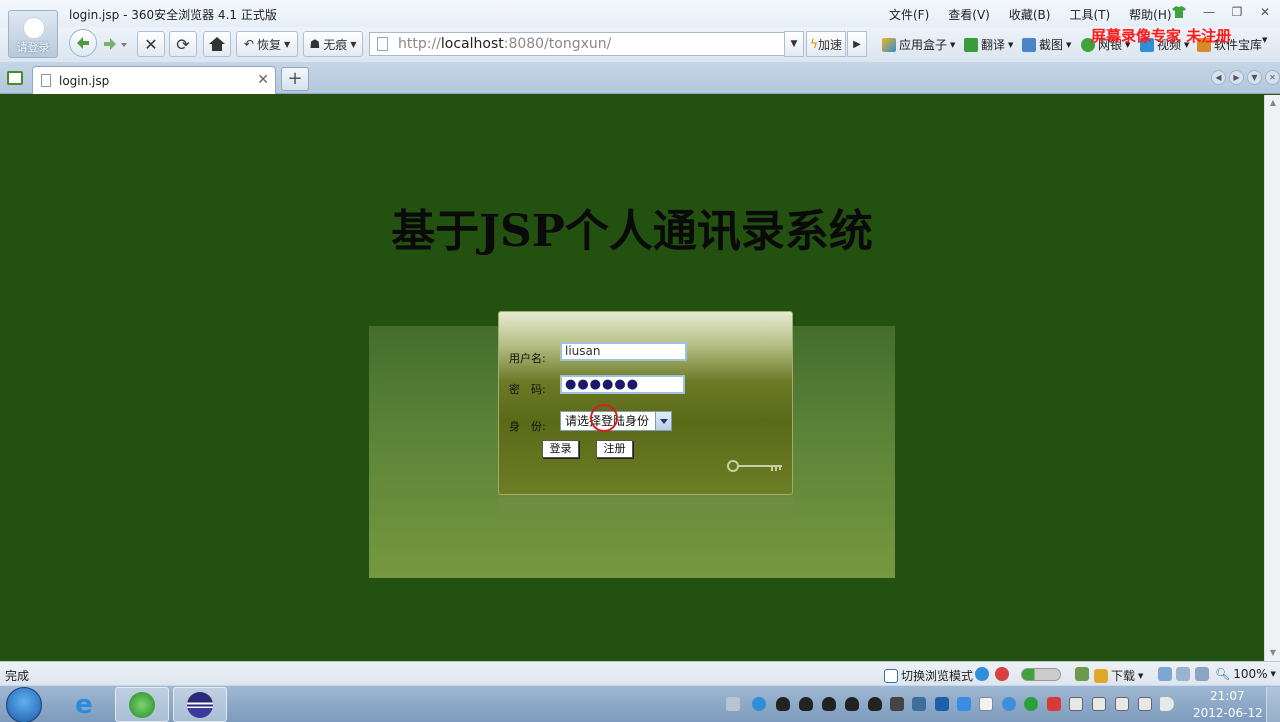 The width and height of the screenshot is (1280, 722). I want to click on incognito-button: ☗ 无痕 ▼, so click(333, 44).